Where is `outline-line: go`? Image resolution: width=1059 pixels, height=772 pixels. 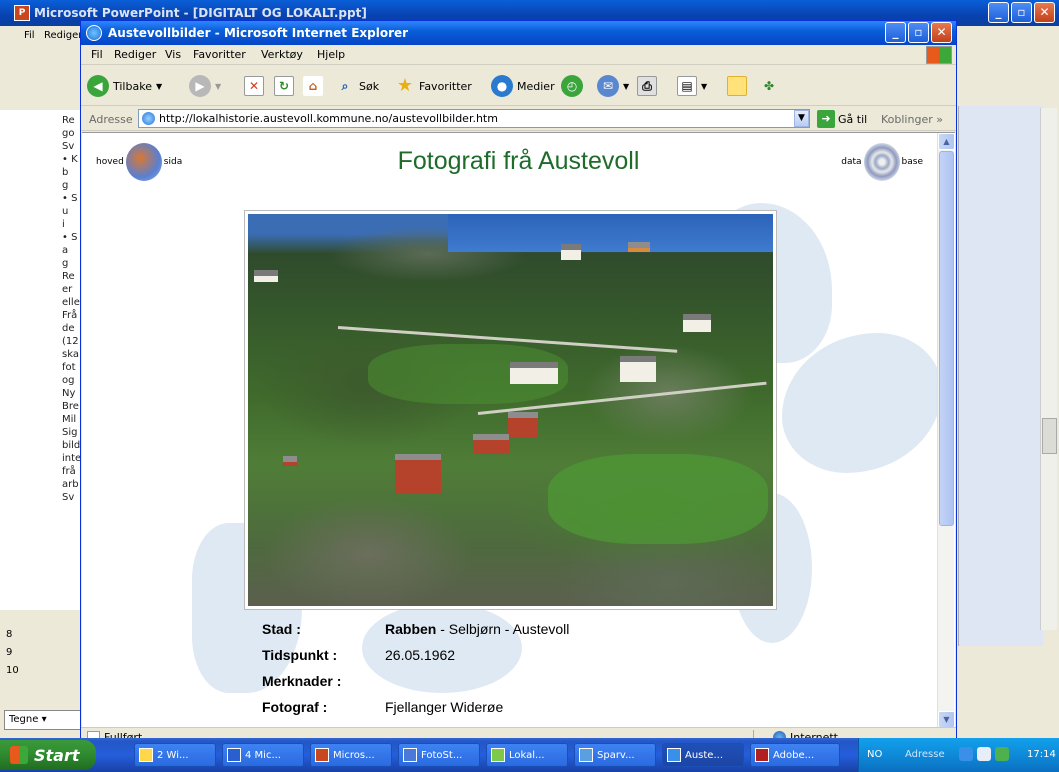 outline-line: go is located at coordinates (68, 133).